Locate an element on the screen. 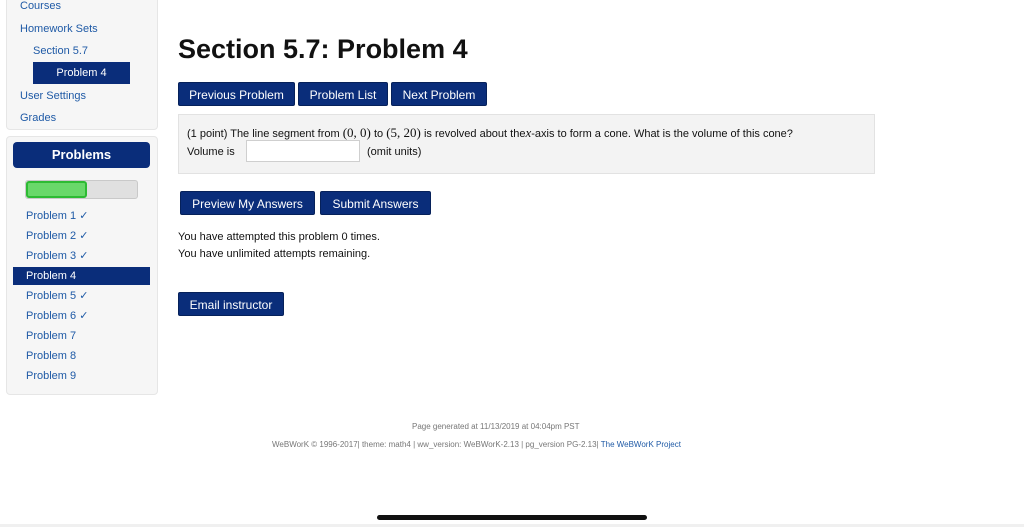 The width and height of the screenshot is (1024, 527). page-title: Section 5.7: Problem 4 is located at coordinates (323, 49).